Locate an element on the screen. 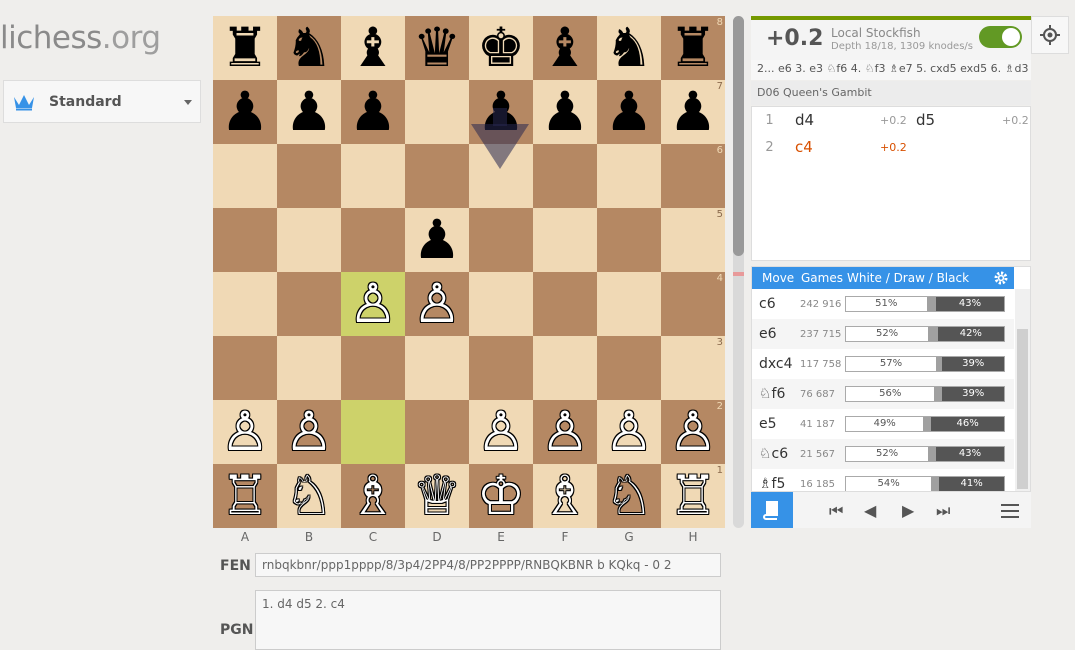 This screenshot has height=650, width=1075. square-e4 is located at coordinates (501, 304).